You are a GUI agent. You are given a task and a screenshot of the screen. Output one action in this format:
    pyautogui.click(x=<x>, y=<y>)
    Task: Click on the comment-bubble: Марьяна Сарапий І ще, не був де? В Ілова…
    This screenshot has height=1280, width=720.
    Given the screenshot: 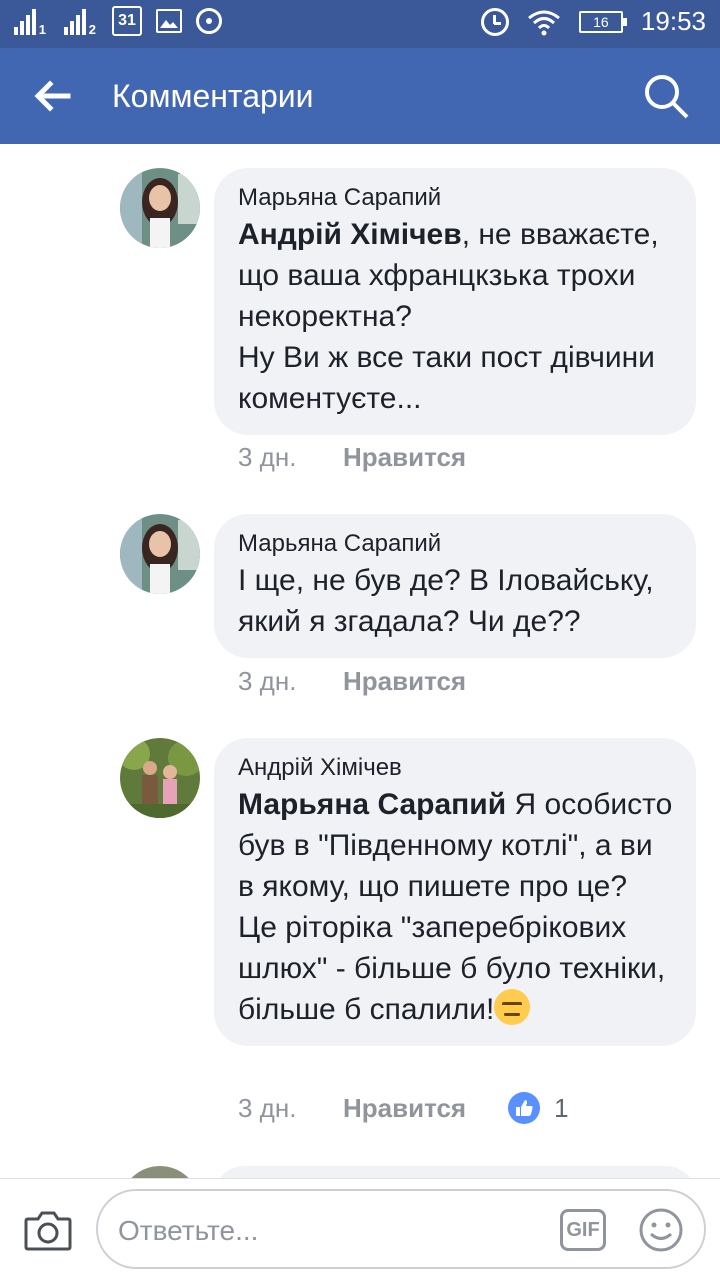 What is the action you would take?
    pyautogui.click(x=455, y=586)
    